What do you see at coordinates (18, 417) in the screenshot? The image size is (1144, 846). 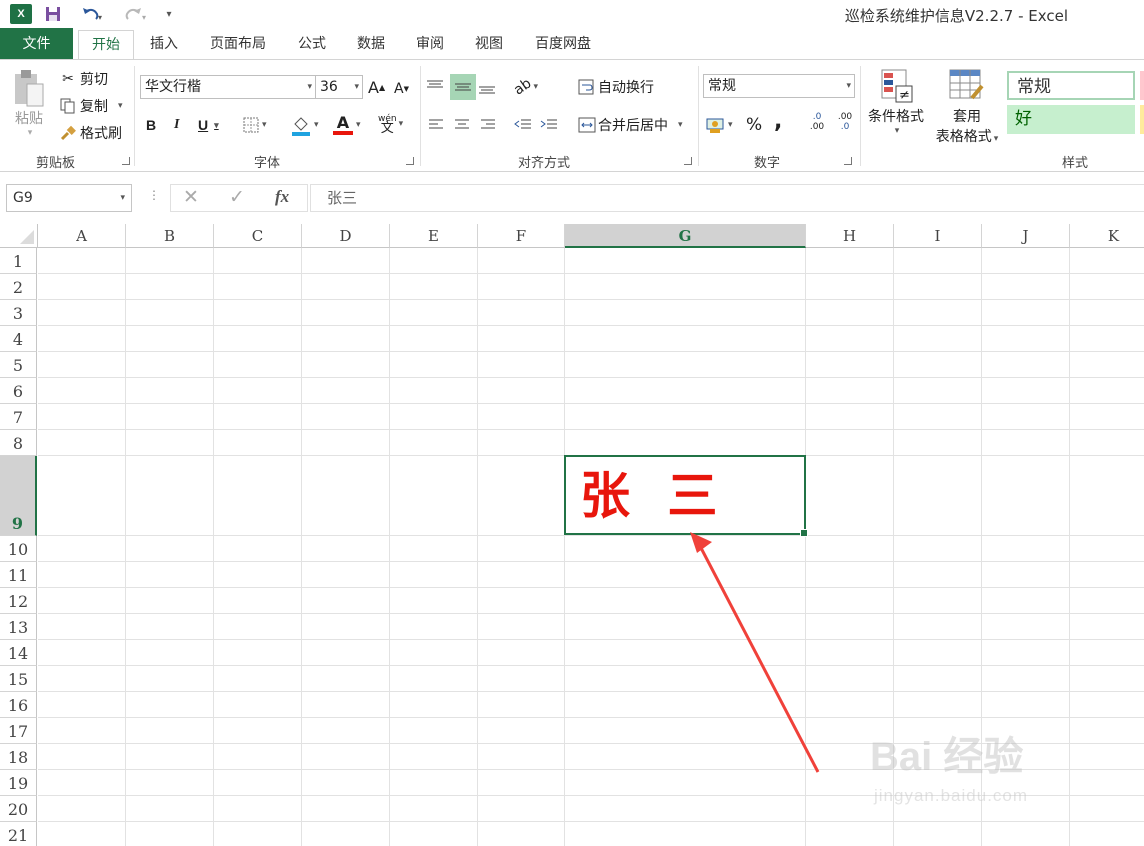 I see `row-header-7: 7` at bounding box center [18, 417].